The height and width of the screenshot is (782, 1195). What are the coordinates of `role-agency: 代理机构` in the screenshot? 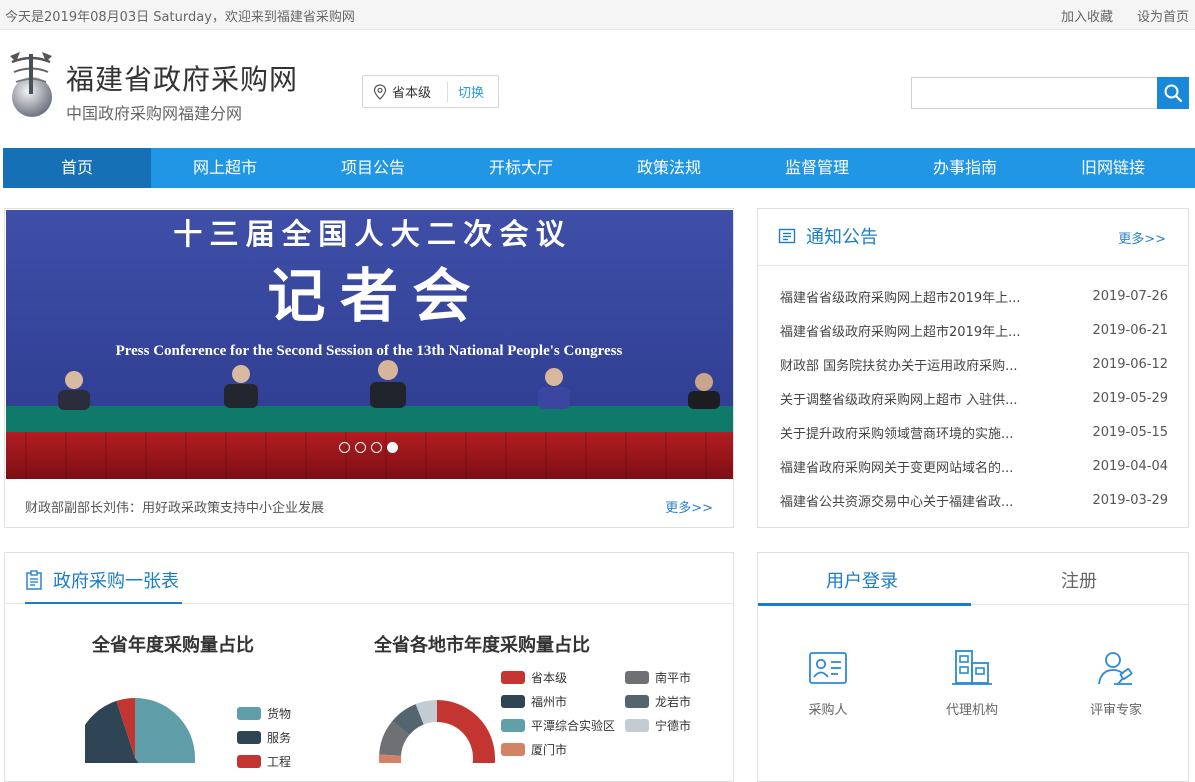 It's located at (972, 683).